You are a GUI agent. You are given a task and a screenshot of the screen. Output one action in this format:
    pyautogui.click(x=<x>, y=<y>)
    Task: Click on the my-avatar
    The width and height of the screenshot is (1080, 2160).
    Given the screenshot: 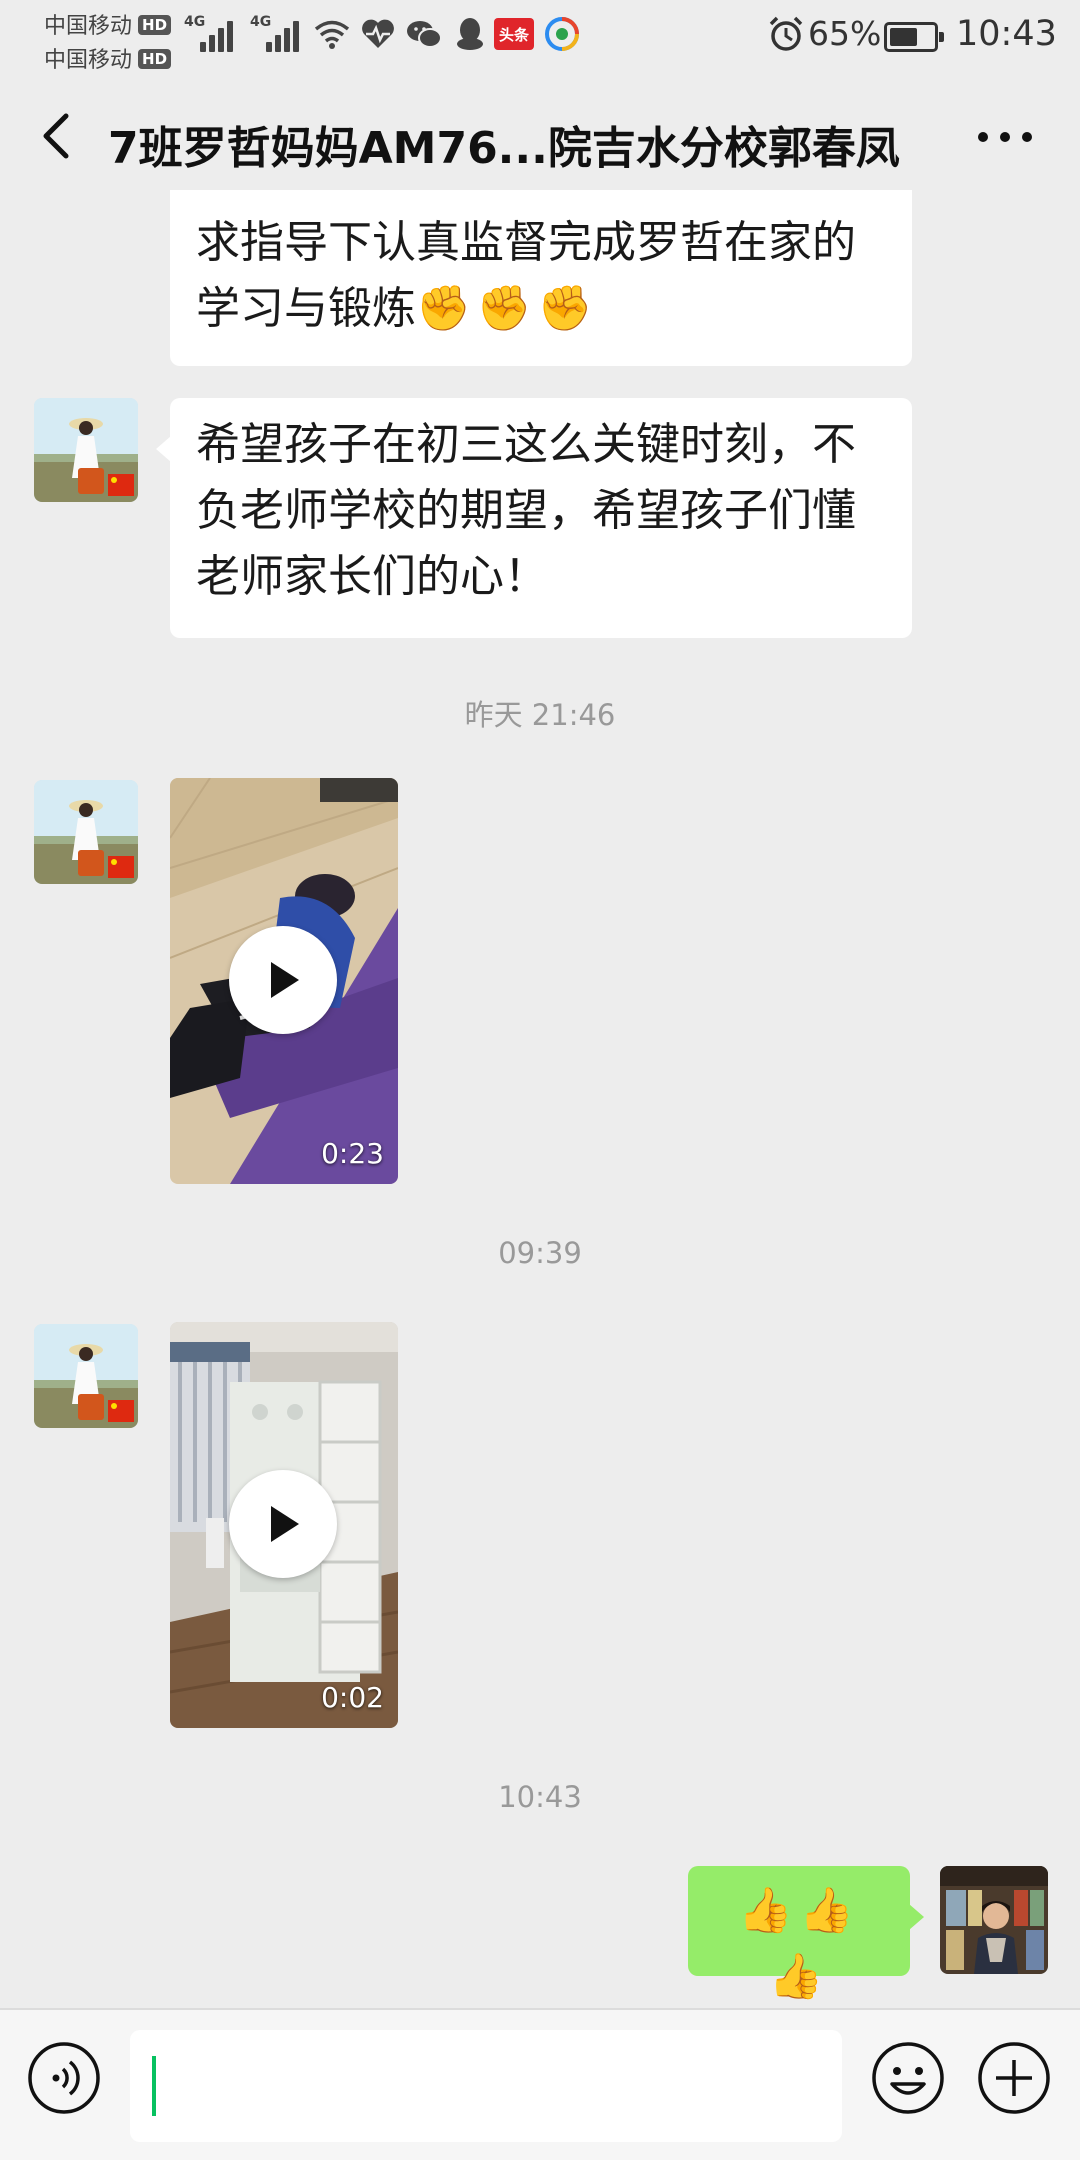 What is the action you would take?
    pyautogui.click(x=994, y=1920)
    